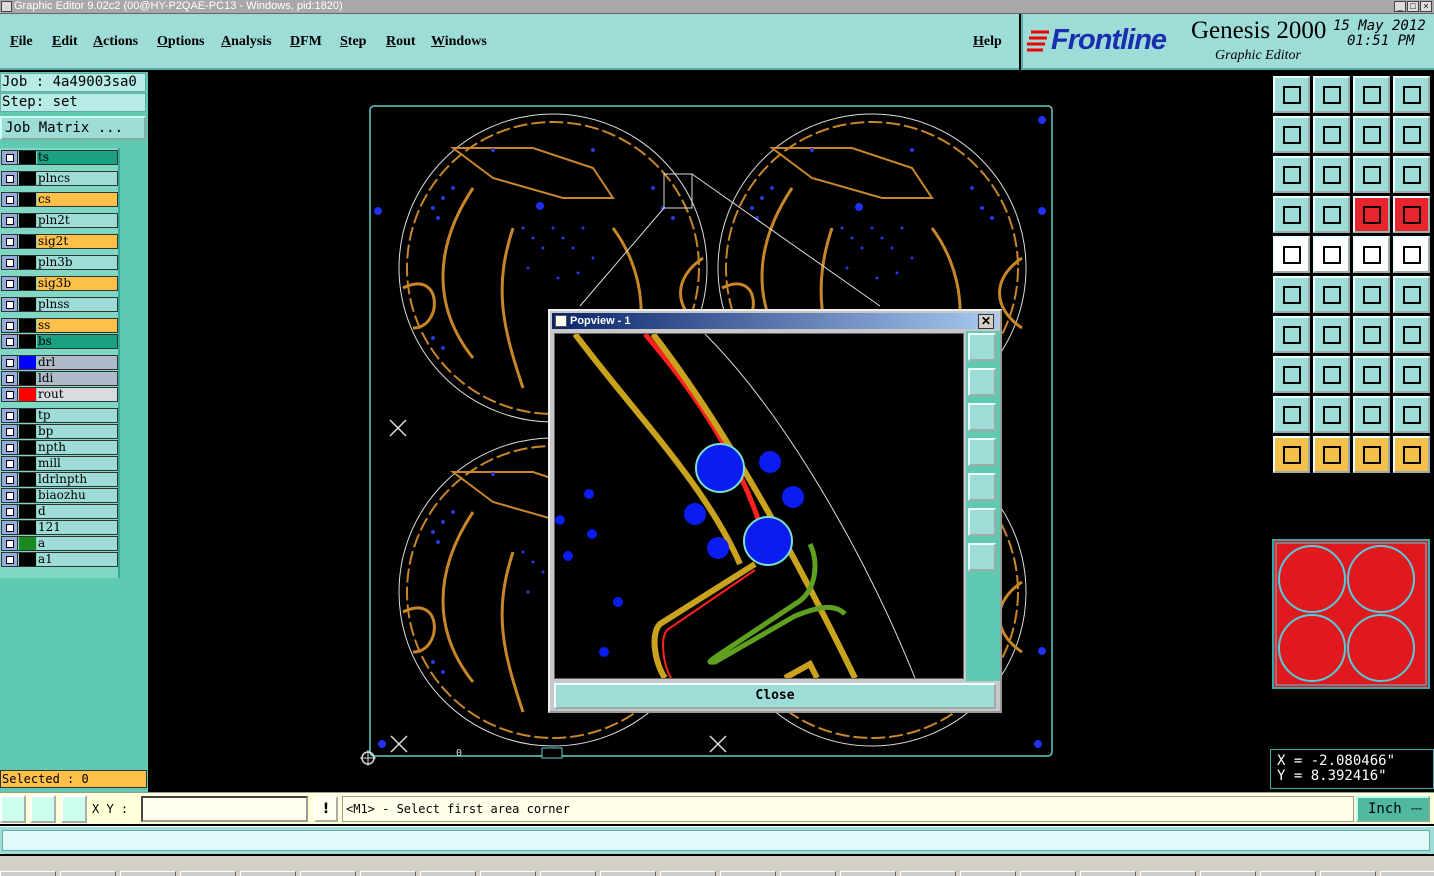 The height and width of the screenshot is (876, 1434). I want to click on open-icon, so click(1291, 94).